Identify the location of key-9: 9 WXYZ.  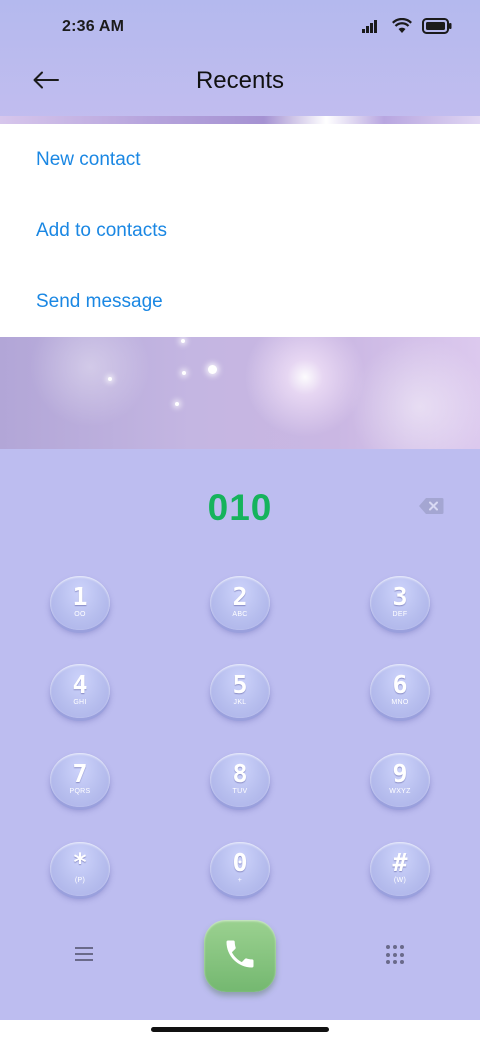
(400, 780).